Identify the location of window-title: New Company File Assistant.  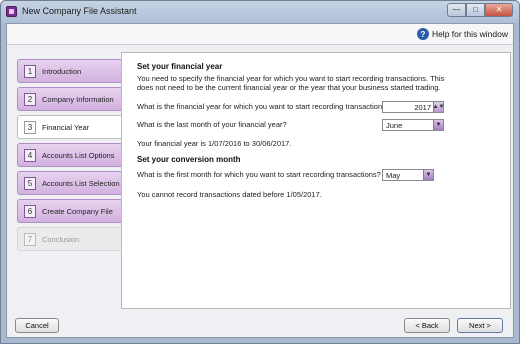
(79, 11).